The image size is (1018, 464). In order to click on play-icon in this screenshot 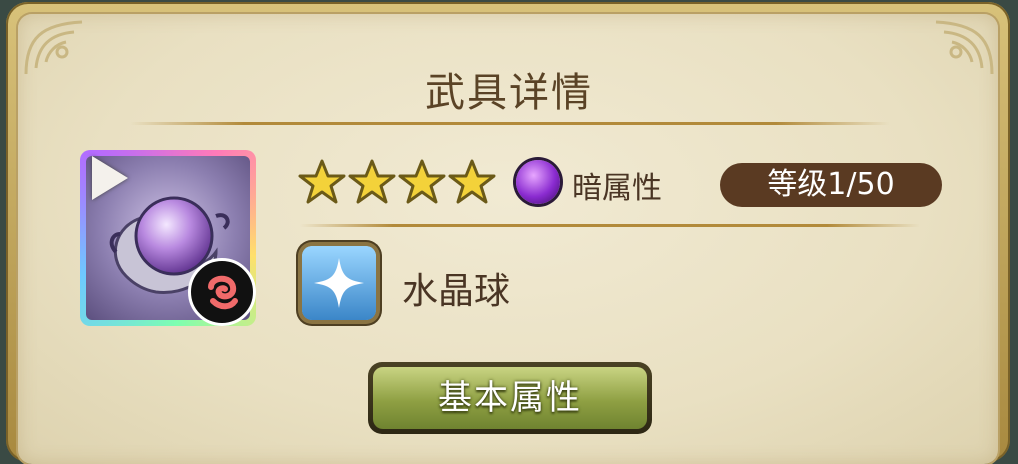, I will do `click(110, 178)`.